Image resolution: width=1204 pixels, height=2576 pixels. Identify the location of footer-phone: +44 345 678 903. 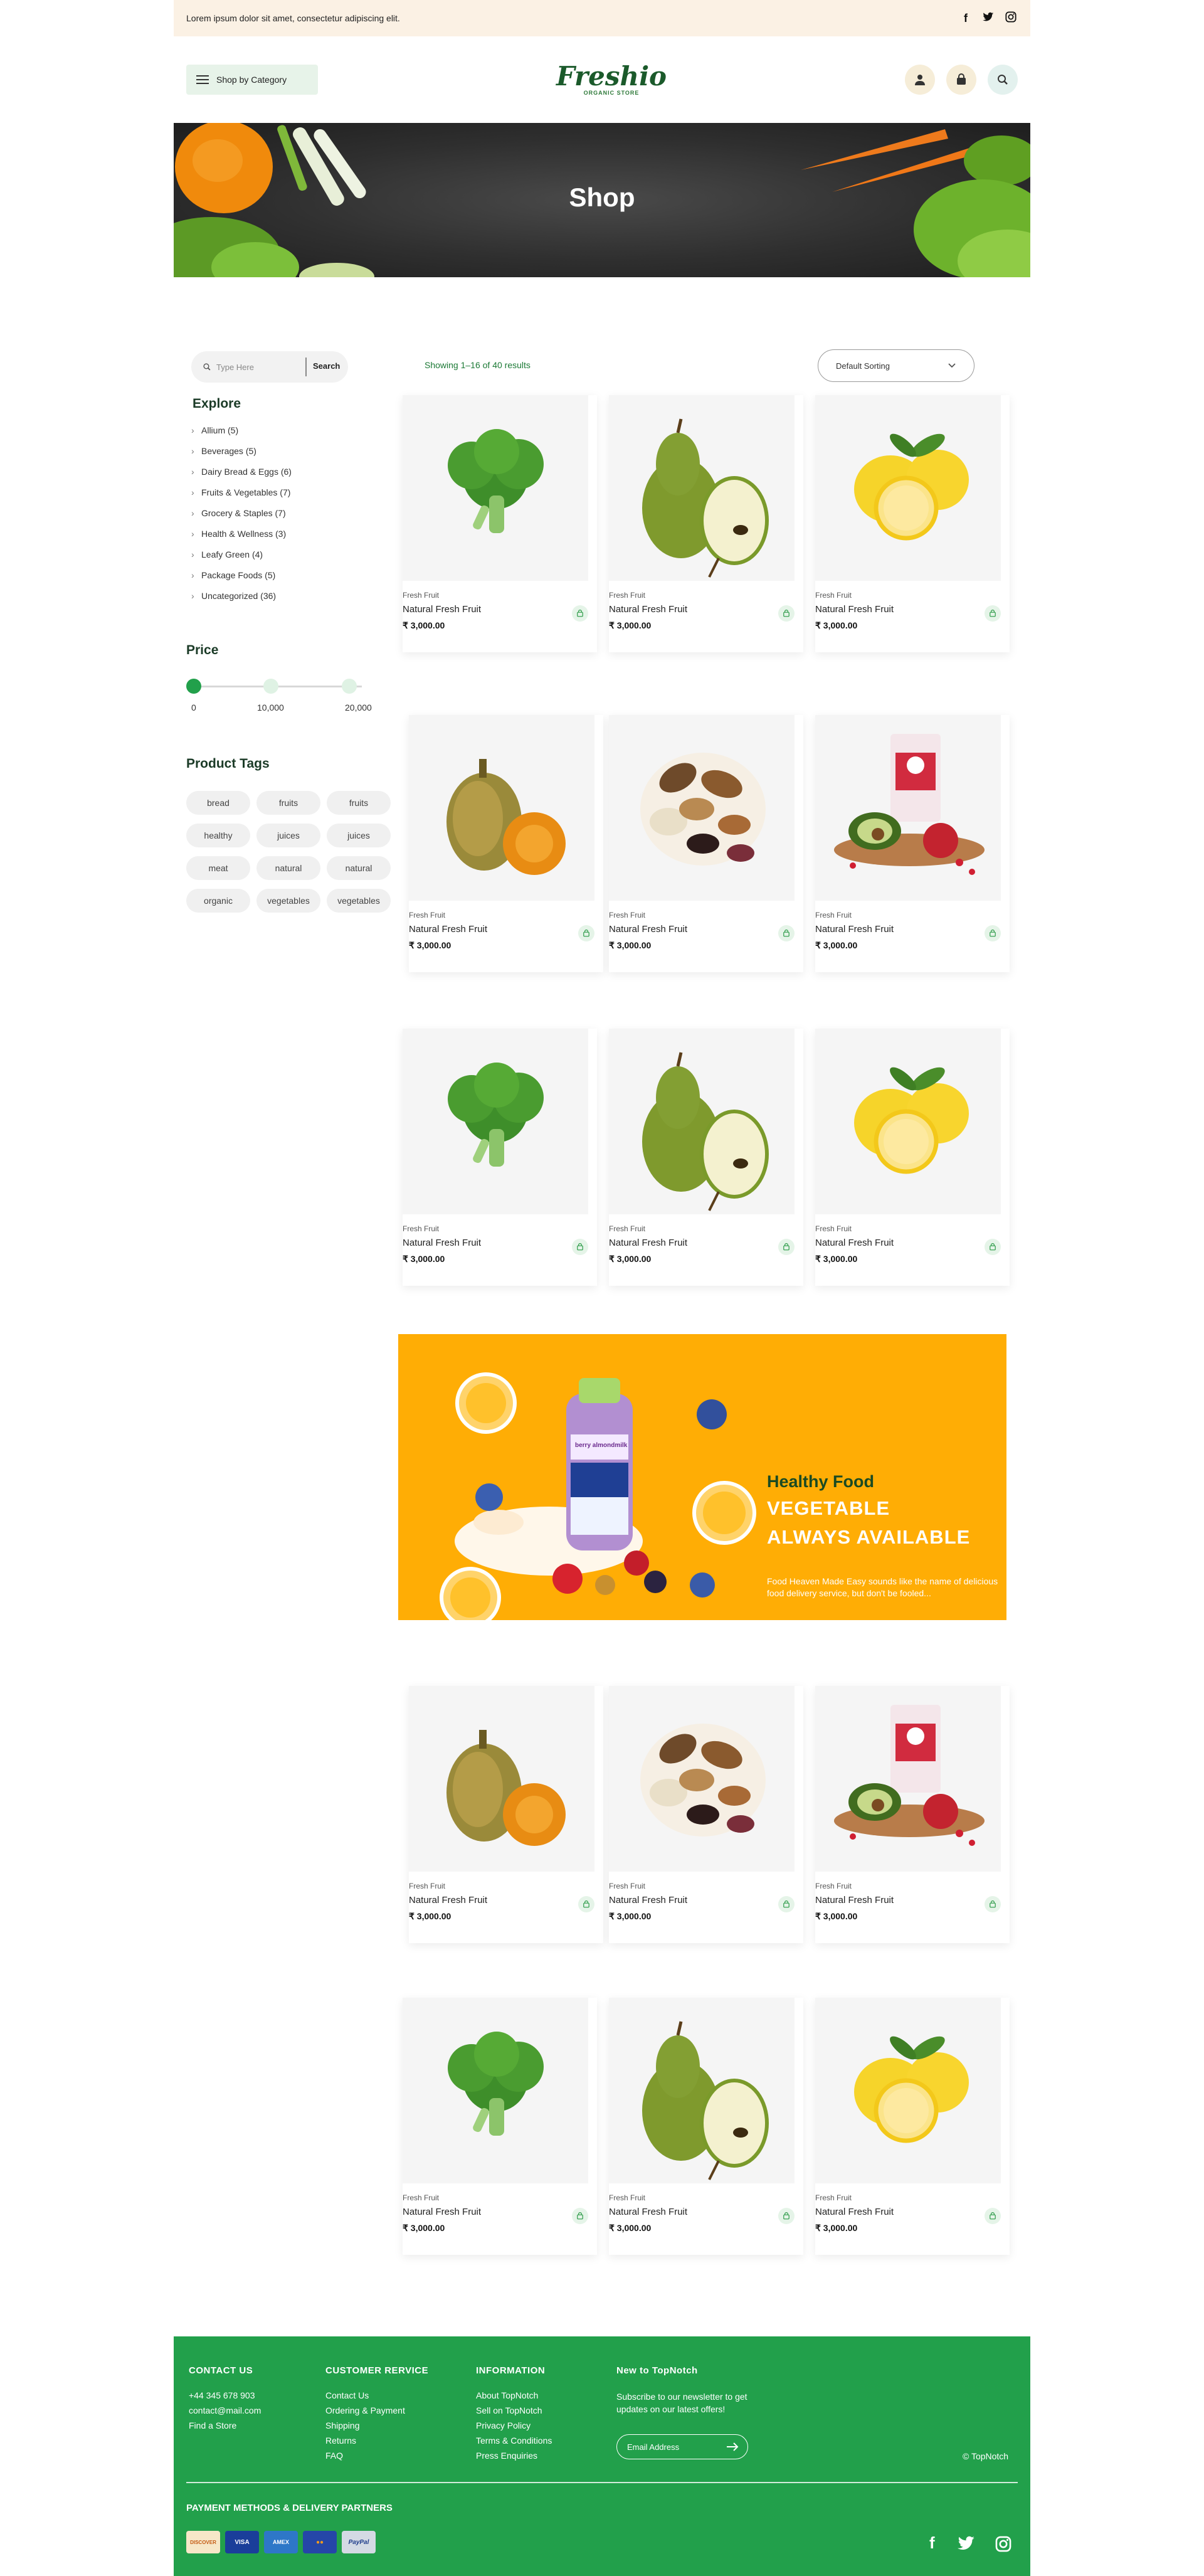
(225, 2395).